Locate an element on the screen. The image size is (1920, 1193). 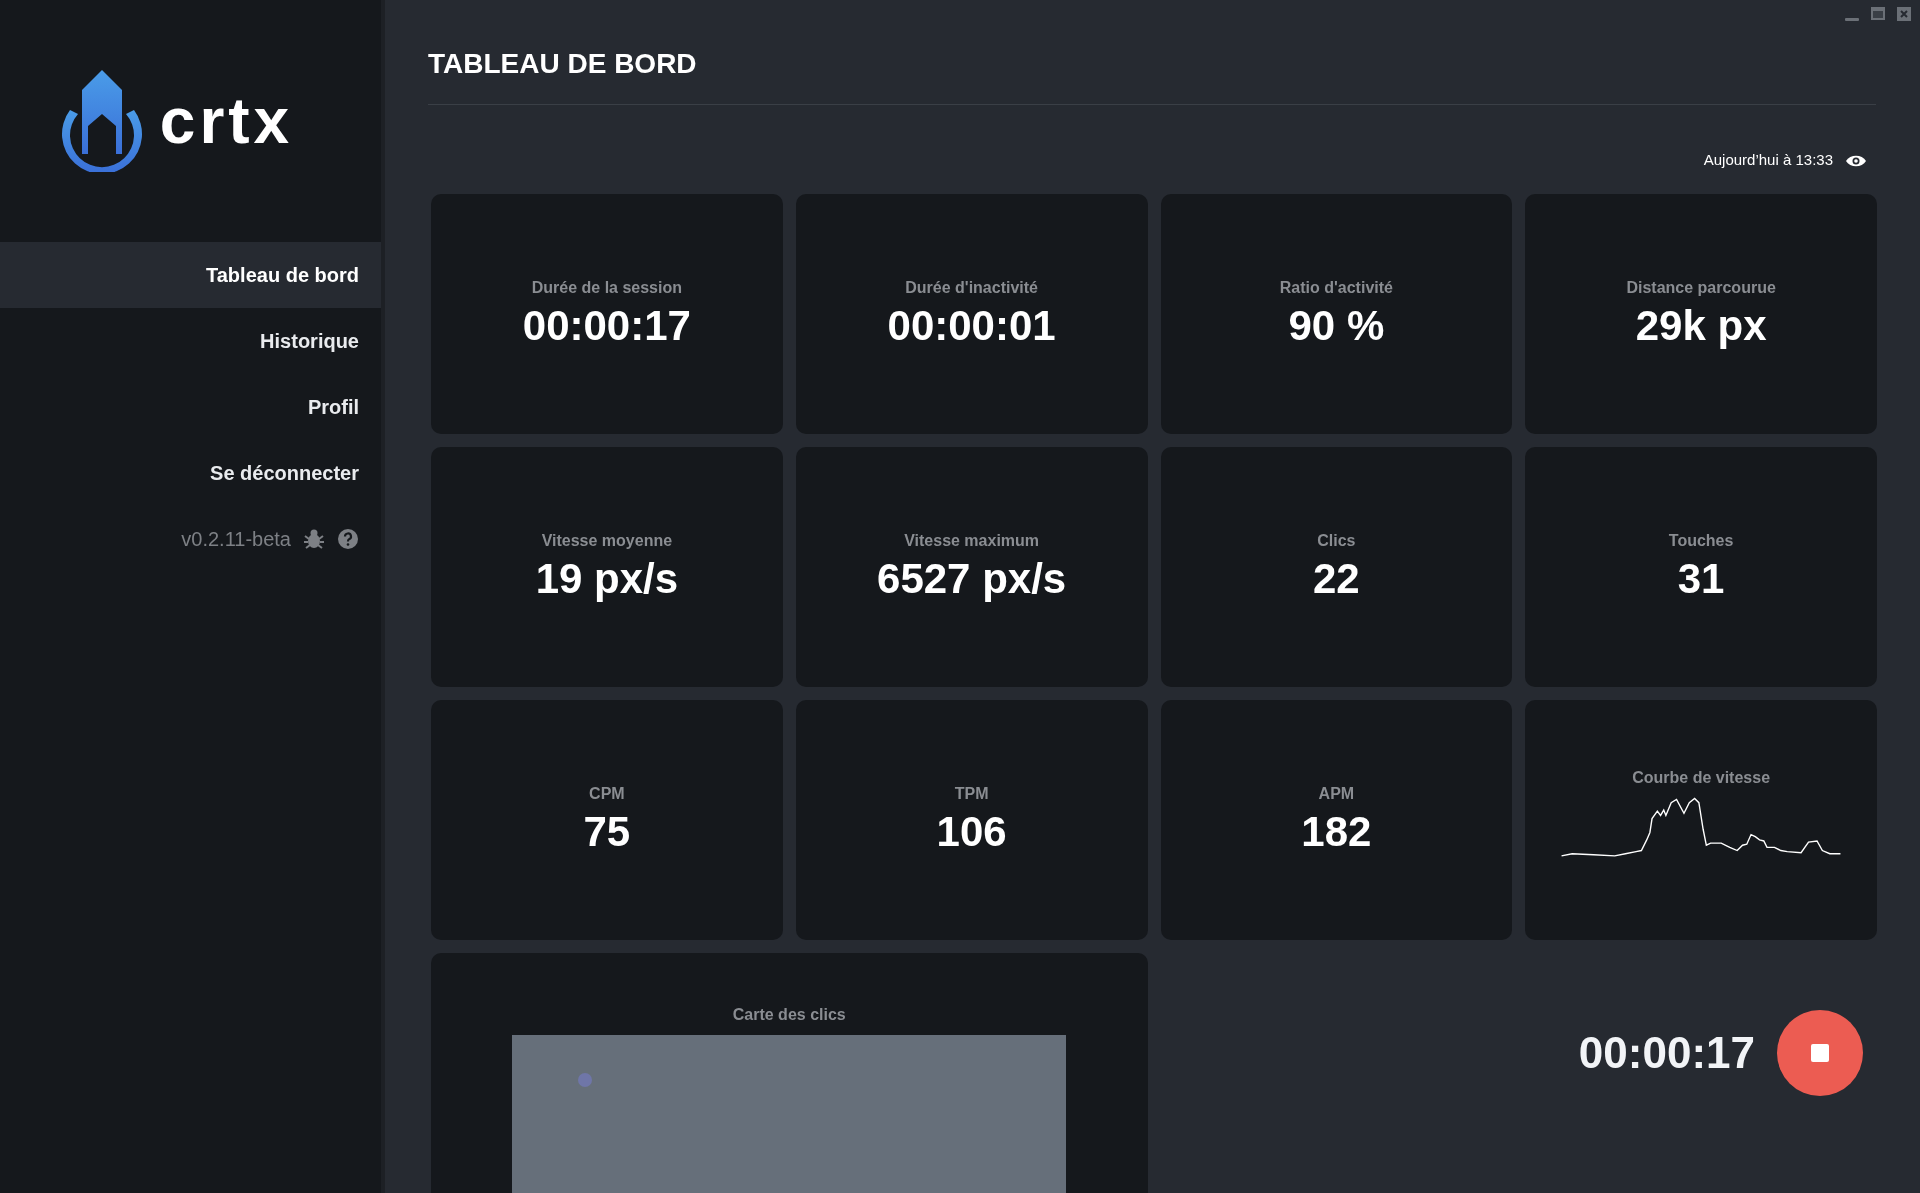
stat-label: Distance parcourue is located at coordinates (1701, 287).